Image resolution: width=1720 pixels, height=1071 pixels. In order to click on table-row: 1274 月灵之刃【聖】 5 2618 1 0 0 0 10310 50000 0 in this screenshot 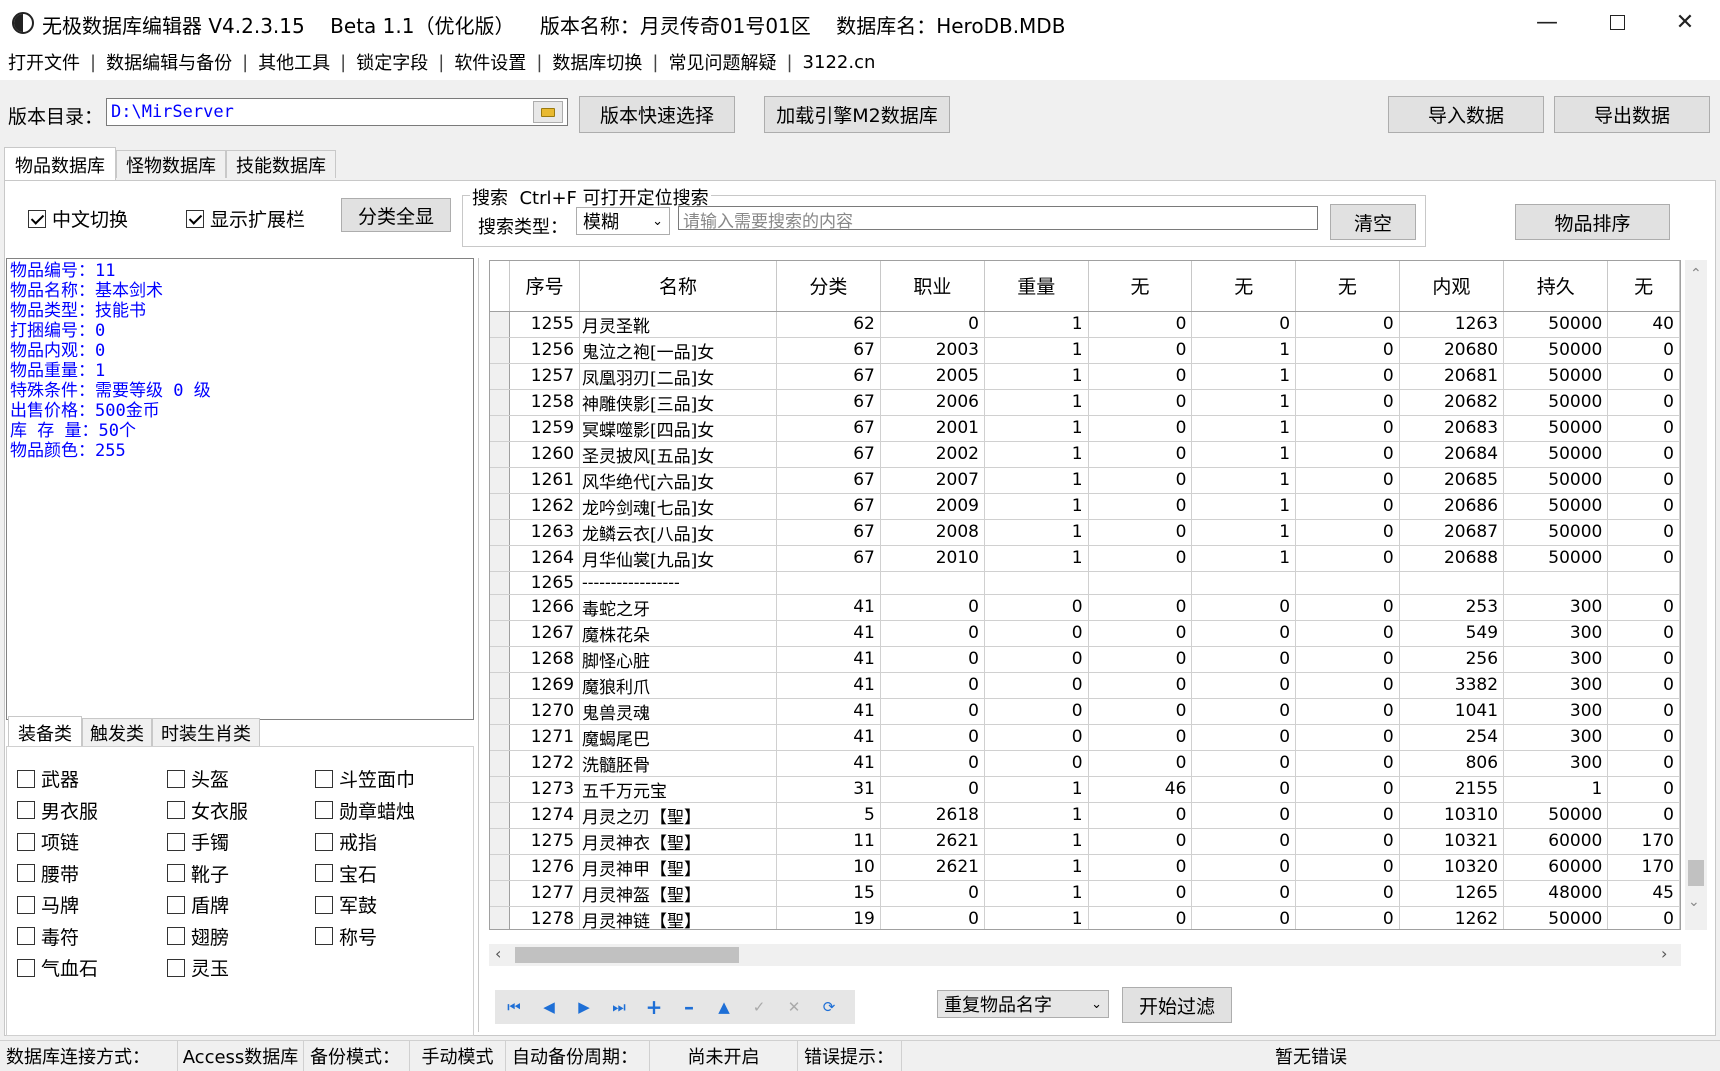, I will do `click(1085, 815)`.